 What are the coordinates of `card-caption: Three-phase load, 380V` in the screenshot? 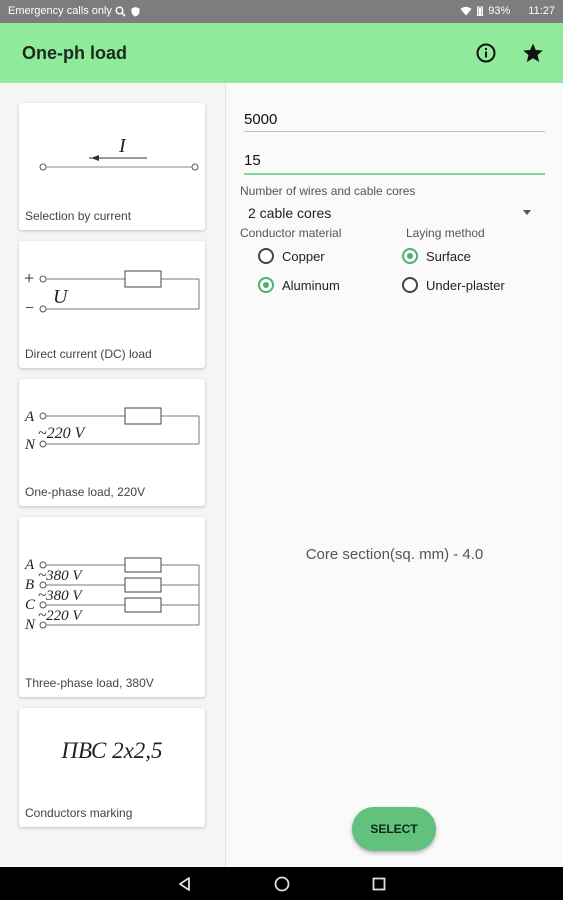 It's located at (89, 683).